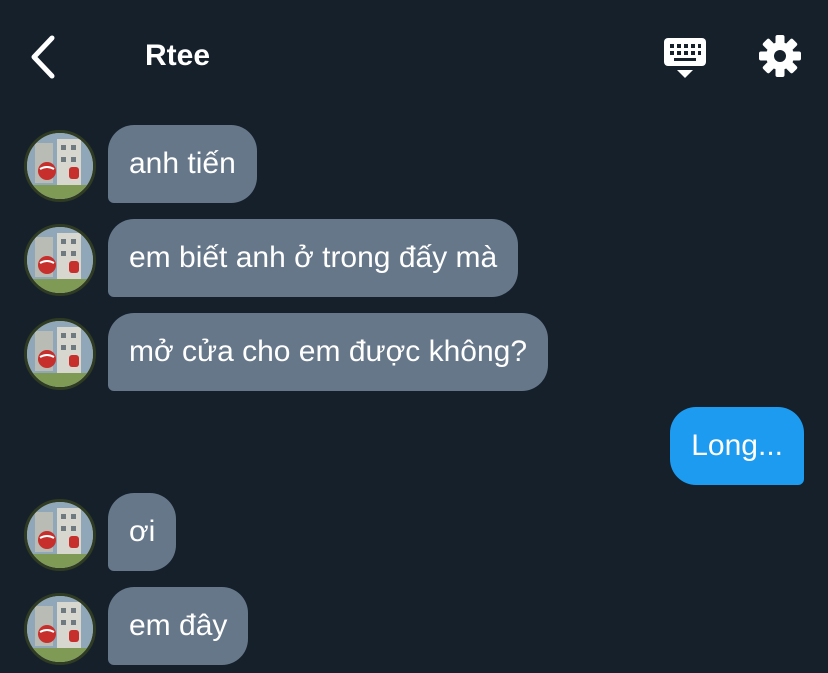  I want to click on message-text: anh tiến, so click(182, 163).